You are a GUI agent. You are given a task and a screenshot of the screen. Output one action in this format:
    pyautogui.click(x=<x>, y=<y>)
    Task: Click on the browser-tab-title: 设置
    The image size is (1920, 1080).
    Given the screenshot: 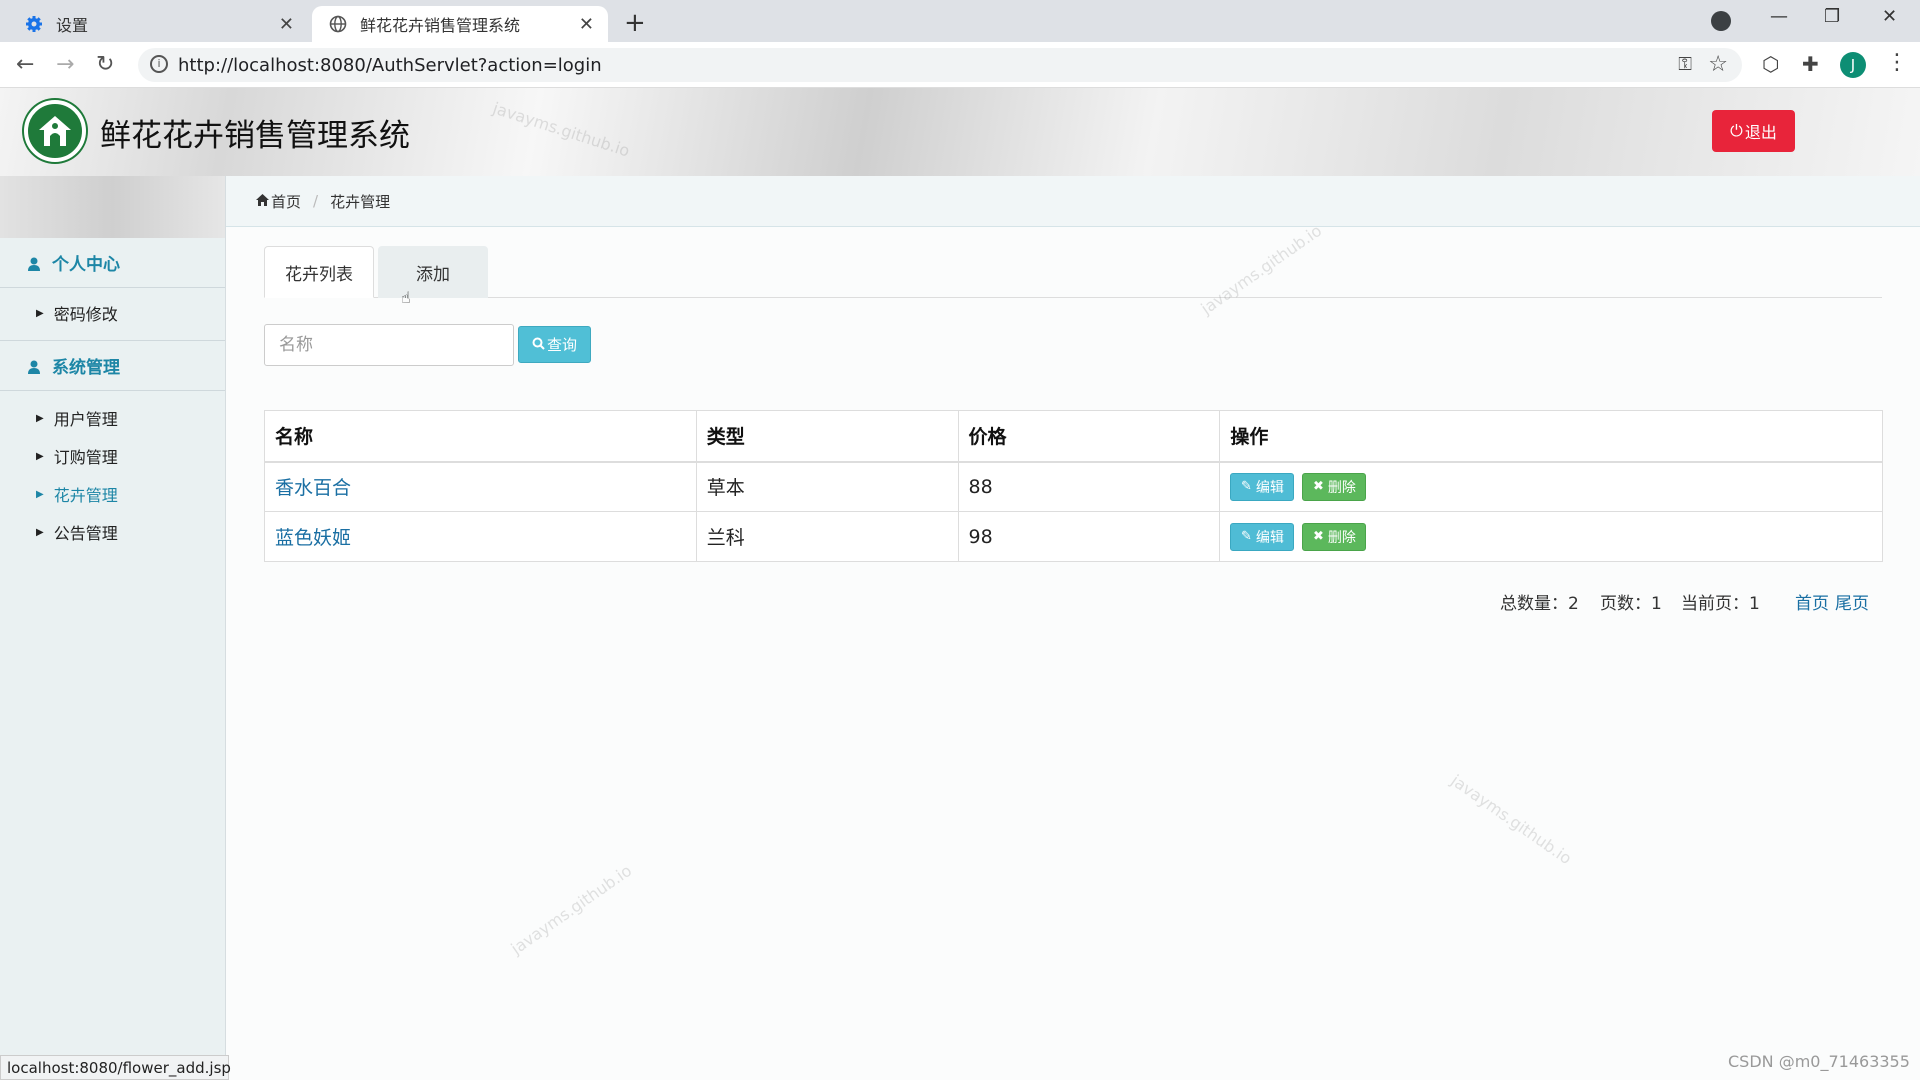 What is the action you would take?
    pyautogui.click(x=72, y=25)
    